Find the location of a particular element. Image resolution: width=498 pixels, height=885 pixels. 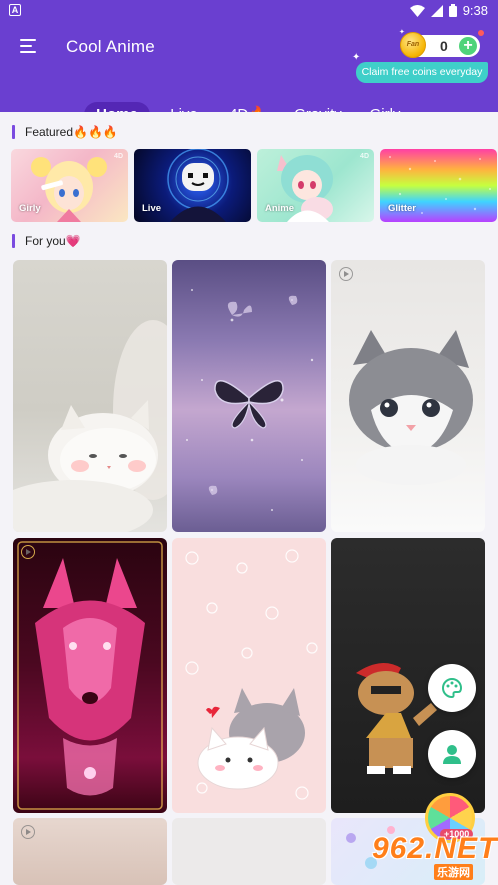

palette-icon is located at coordinates (452, 688).